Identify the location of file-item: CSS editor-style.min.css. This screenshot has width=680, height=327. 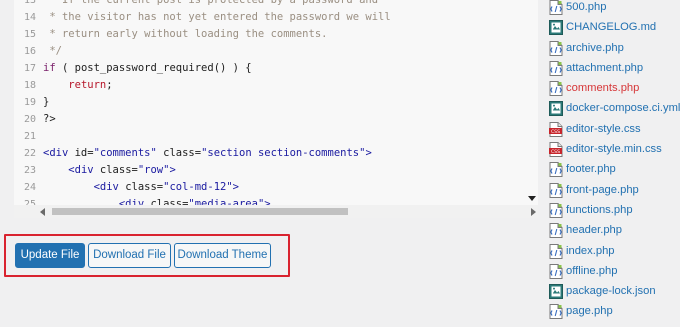
(614, 149).